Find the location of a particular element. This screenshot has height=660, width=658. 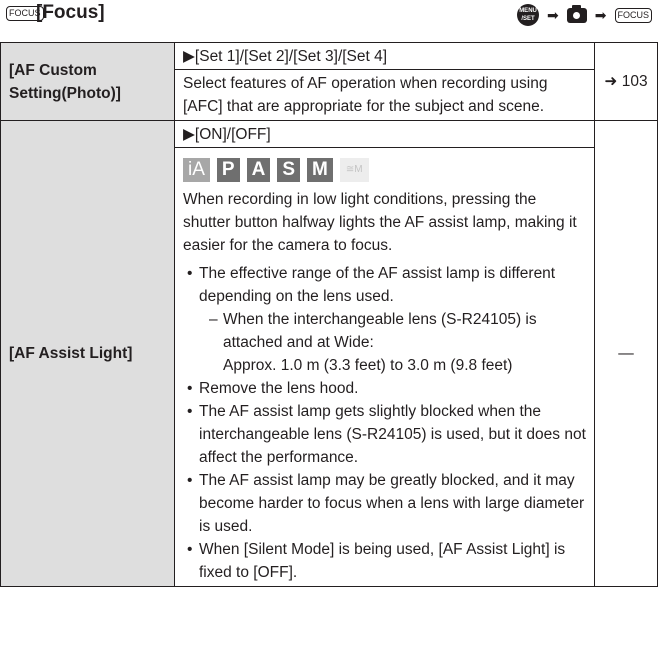

setting-name: [AF Custom Setting(Photo)] is located at coordinates (87, 81).